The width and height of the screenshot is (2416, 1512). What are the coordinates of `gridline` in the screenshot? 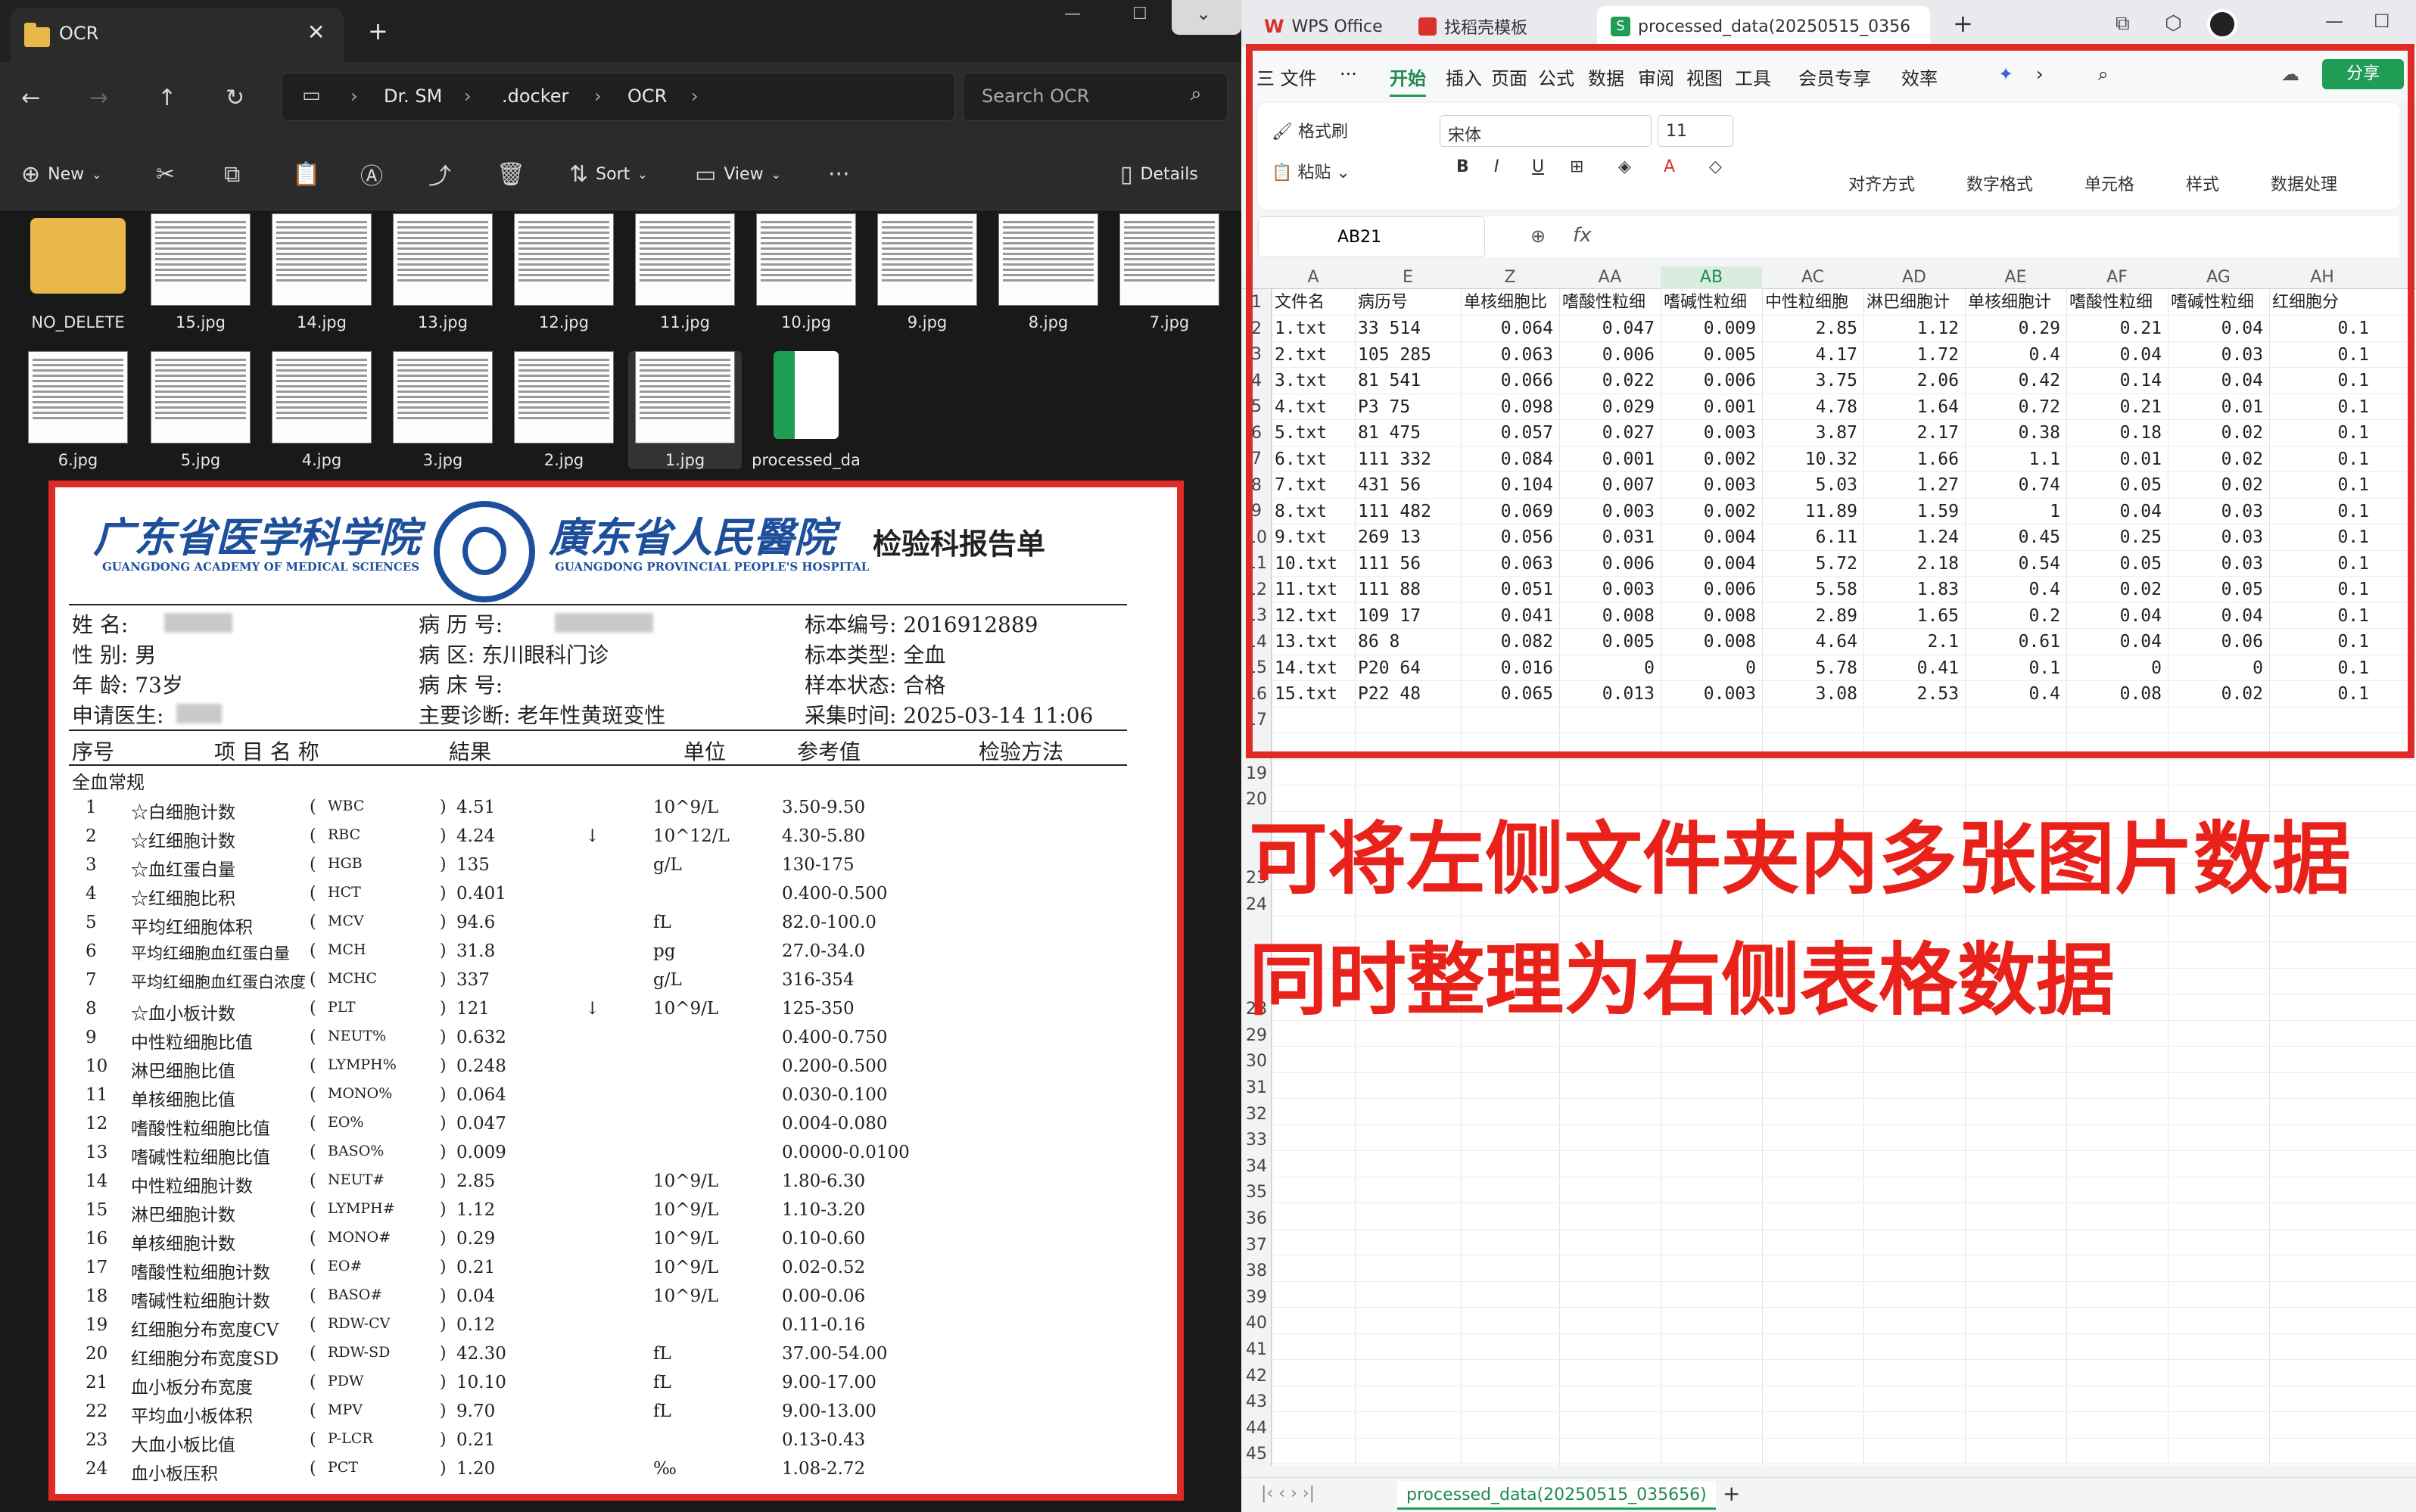 It's located at (1844, 1229).